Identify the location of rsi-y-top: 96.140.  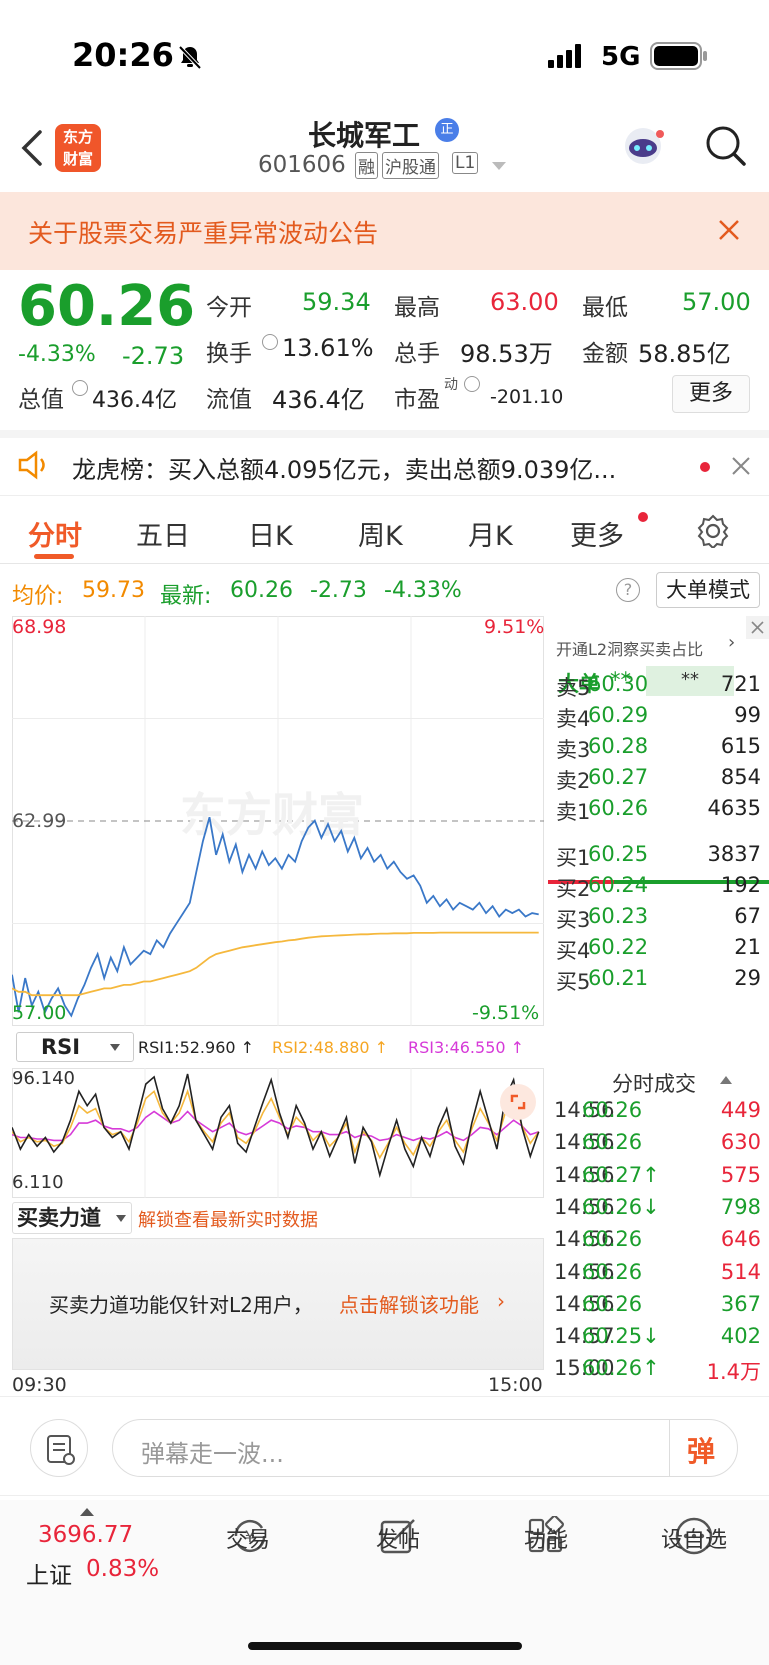
(43, 1078).